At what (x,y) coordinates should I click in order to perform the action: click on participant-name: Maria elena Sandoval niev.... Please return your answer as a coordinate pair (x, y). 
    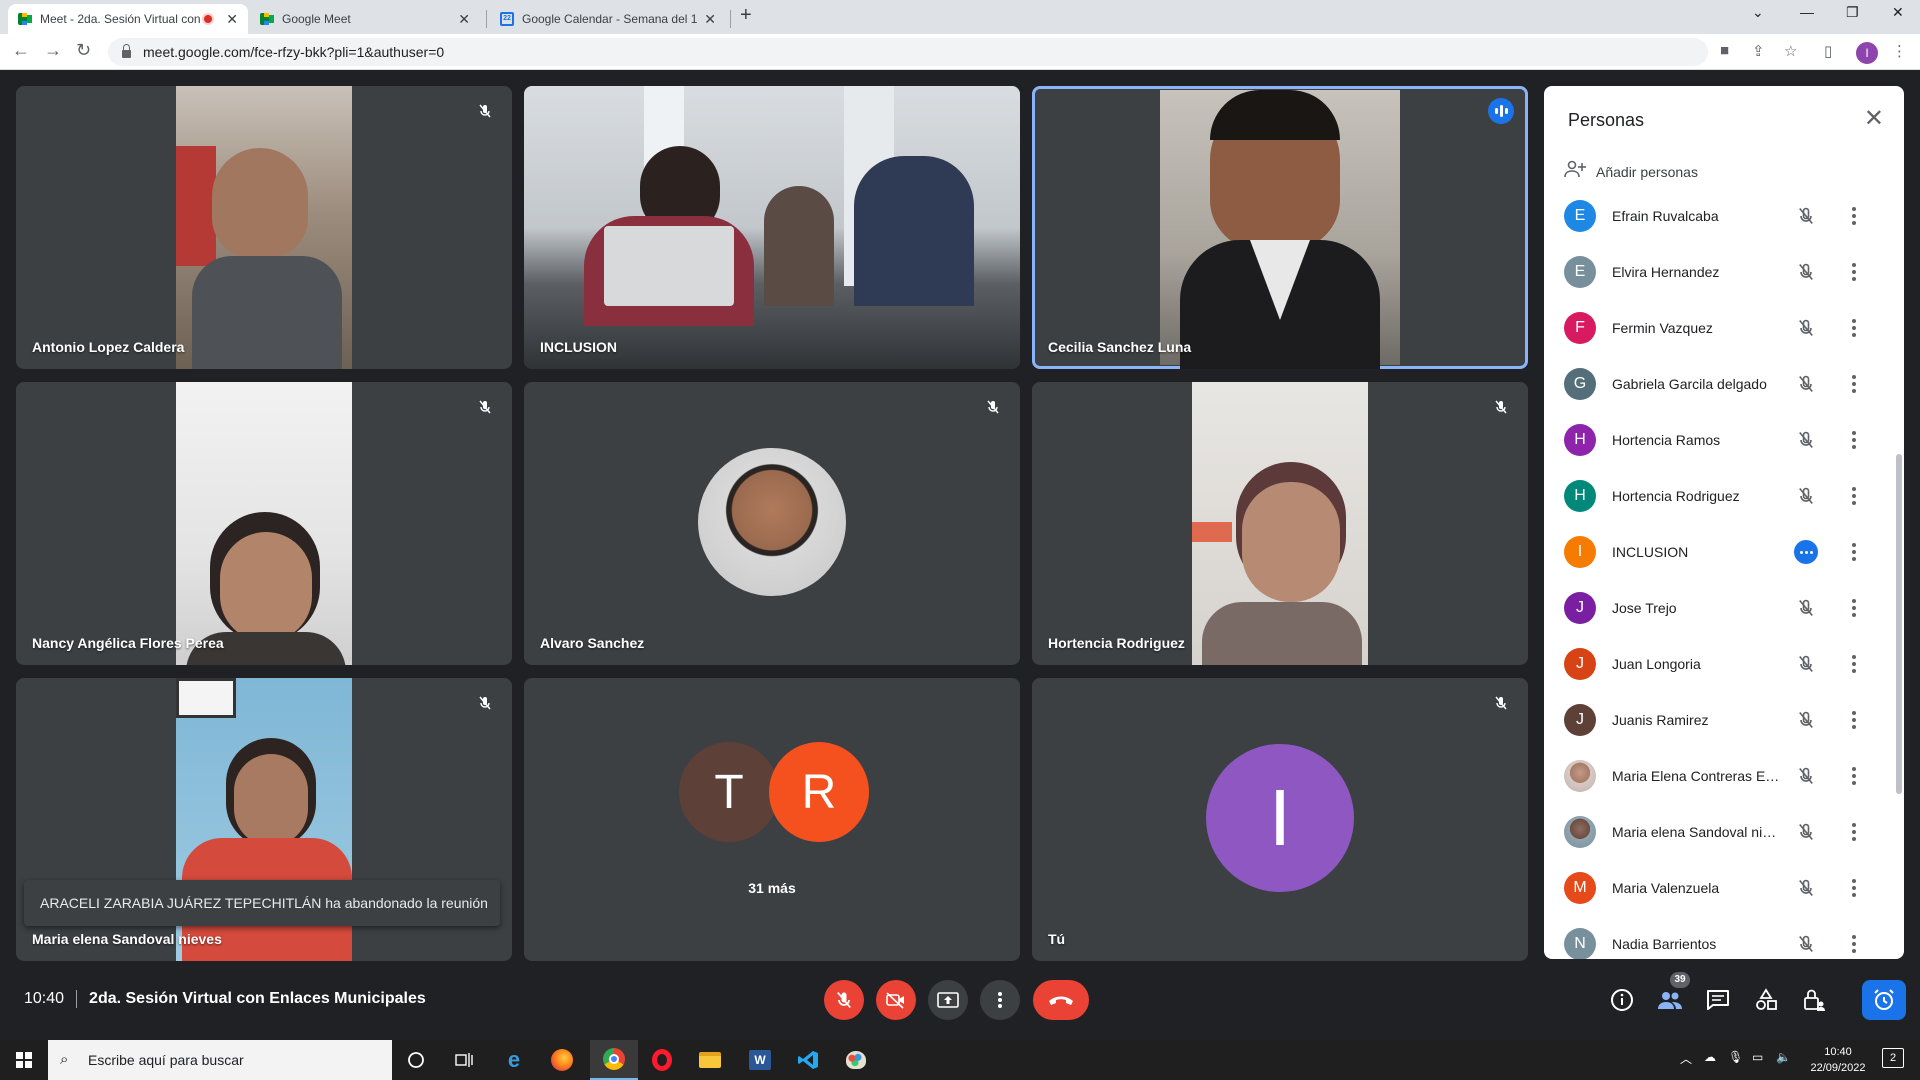
    Looking at the image, I should click on (1696, 832).